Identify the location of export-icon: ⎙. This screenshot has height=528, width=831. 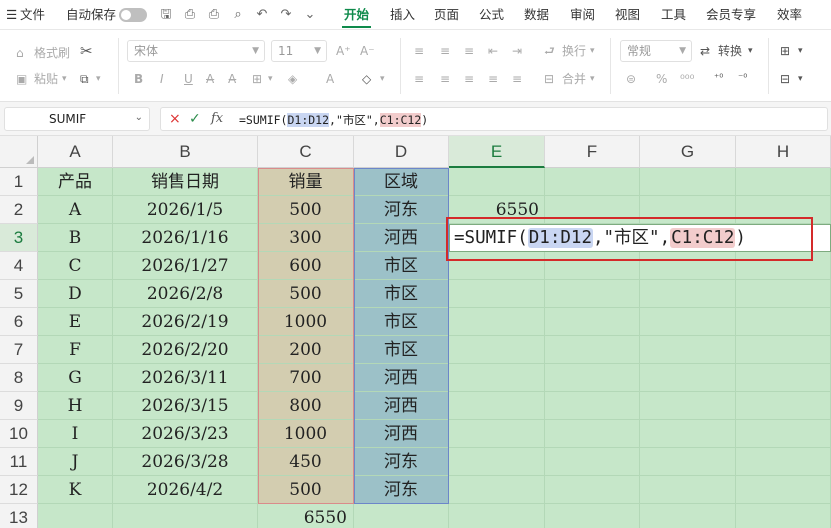
(190, 15).